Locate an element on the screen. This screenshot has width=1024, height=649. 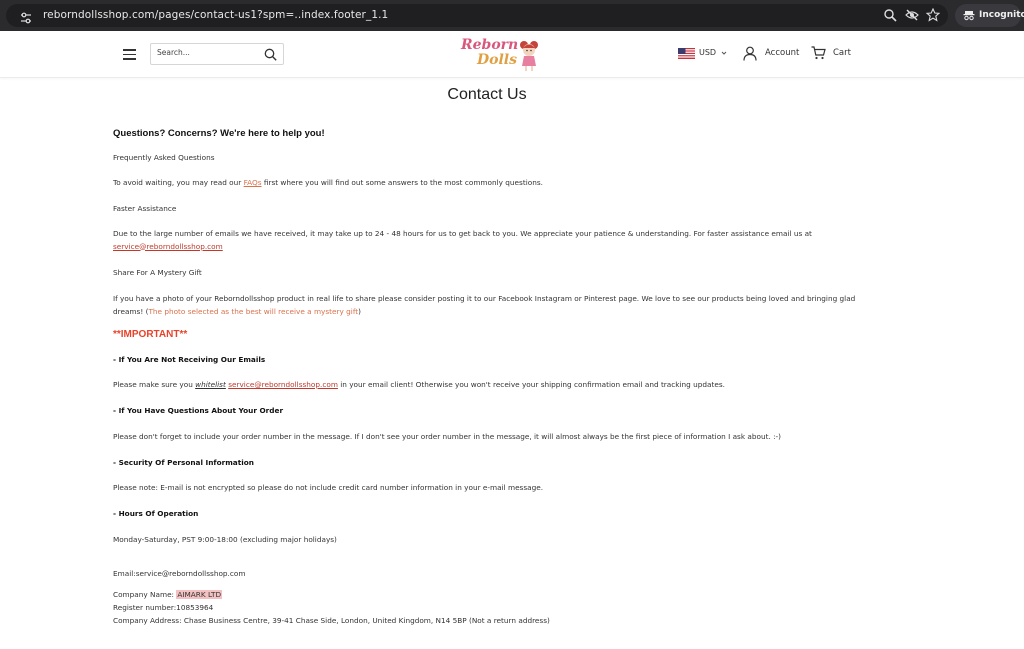
faq-text-before: To avoid waiting, you may read our is located at coordinates (178, 182).